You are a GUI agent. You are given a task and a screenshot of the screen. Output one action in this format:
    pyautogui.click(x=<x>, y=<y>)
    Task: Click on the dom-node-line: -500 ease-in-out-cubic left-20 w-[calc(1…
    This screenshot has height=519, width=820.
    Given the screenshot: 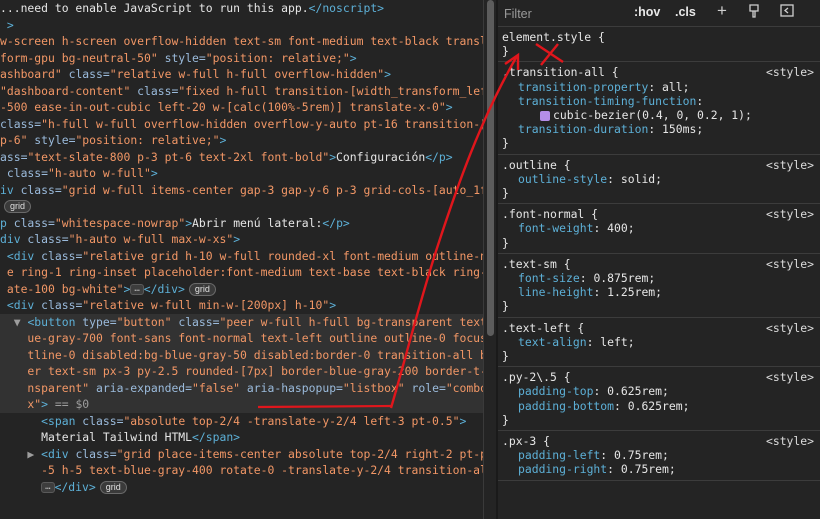 What is the action you would take?
    pyautogui.click(x=241, y=107)
    